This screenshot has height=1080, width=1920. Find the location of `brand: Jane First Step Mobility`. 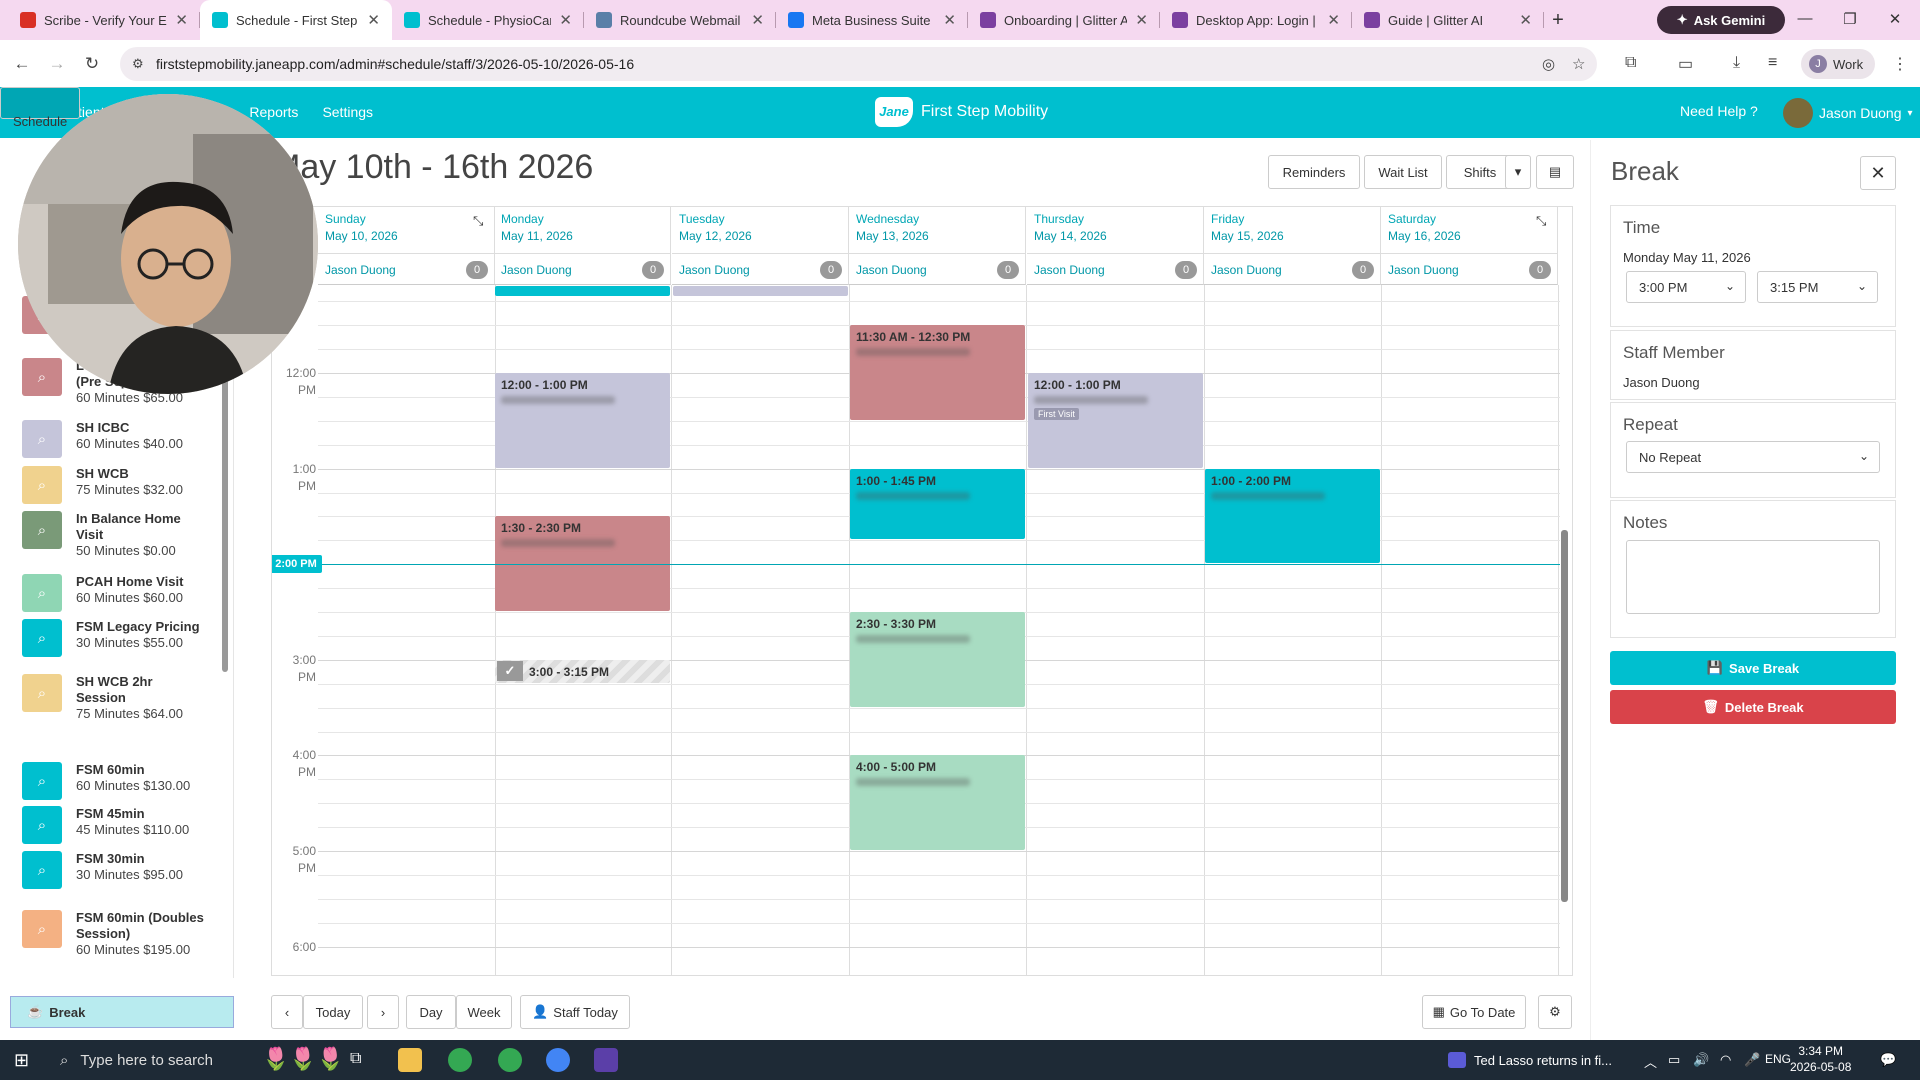

brand: Jane First Step Mobility is located at coordinates (961, 112).